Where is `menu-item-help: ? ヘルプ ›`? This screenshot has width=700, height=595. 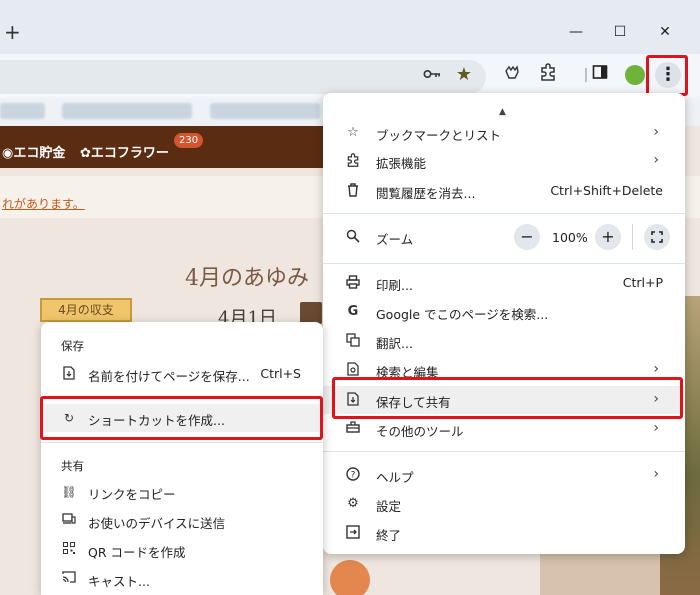
menu-item-help: ? ヘルプ › is located at coordinates (504, 475).